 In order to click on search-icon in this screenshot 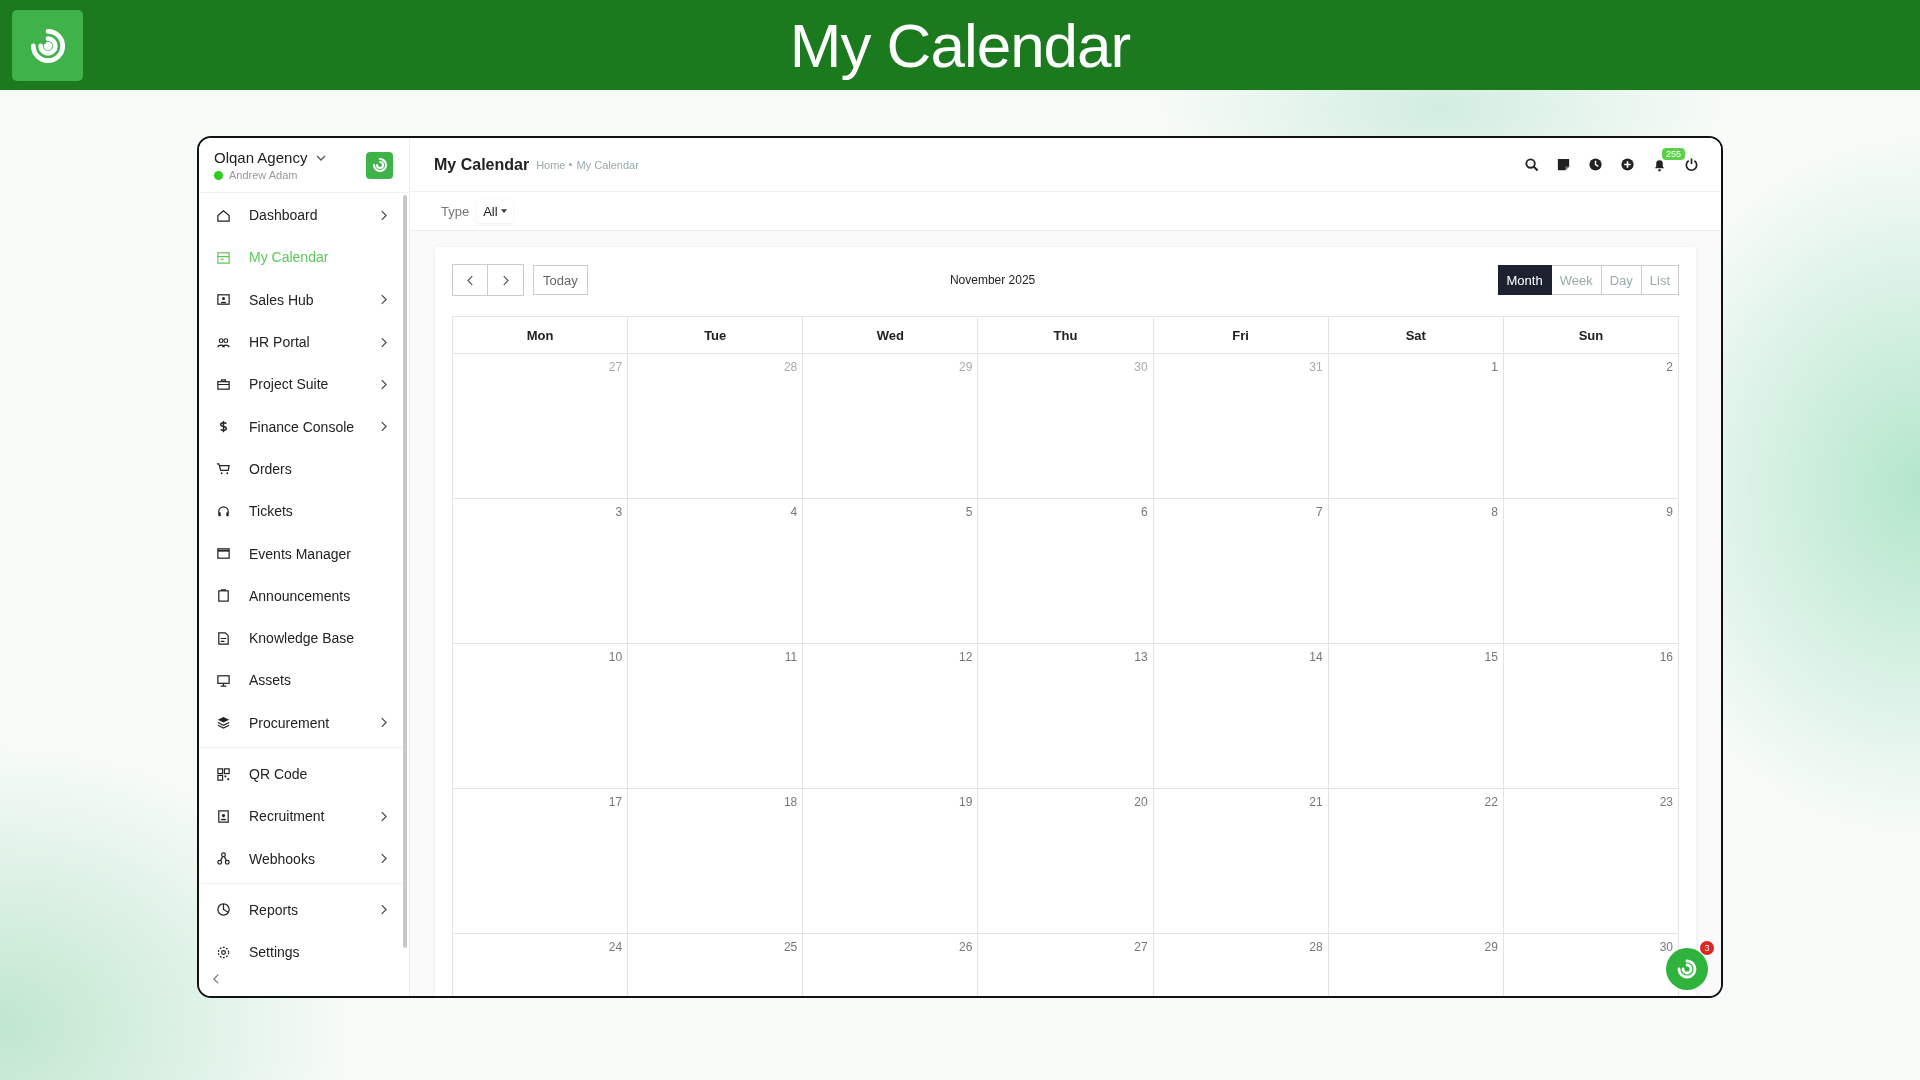, I will do `click(1531, 164)`.